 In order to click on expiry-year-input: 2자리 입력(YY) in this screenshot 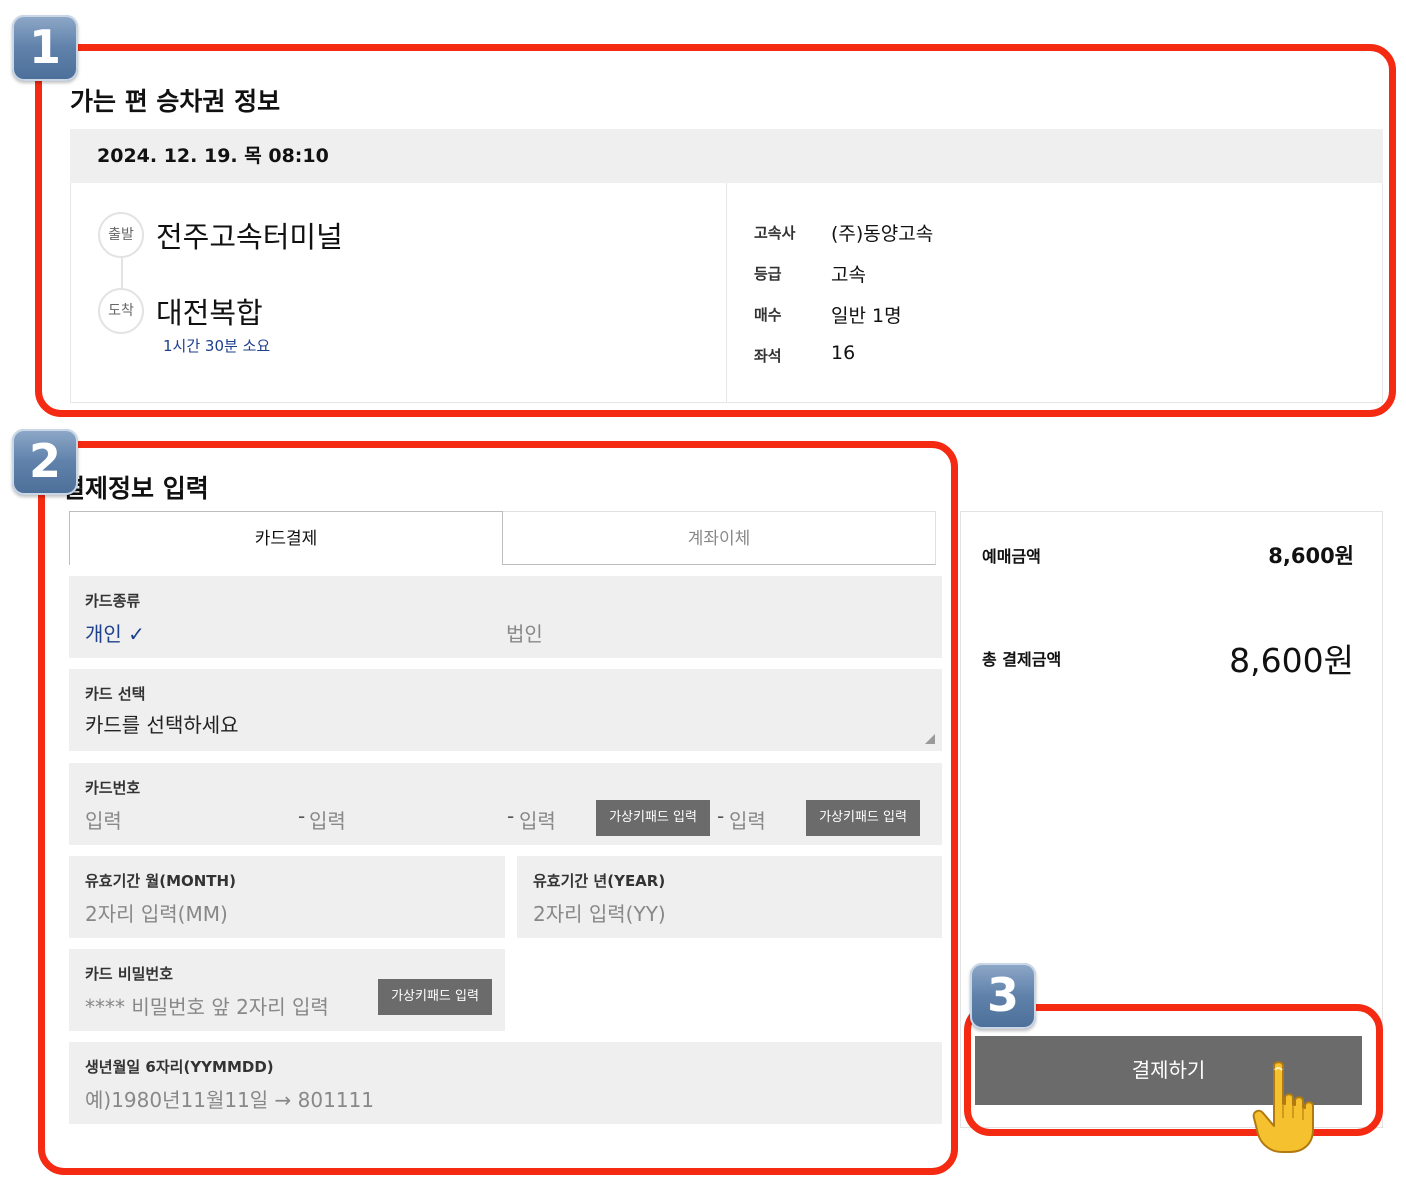, I will do `click(599, 912)`.